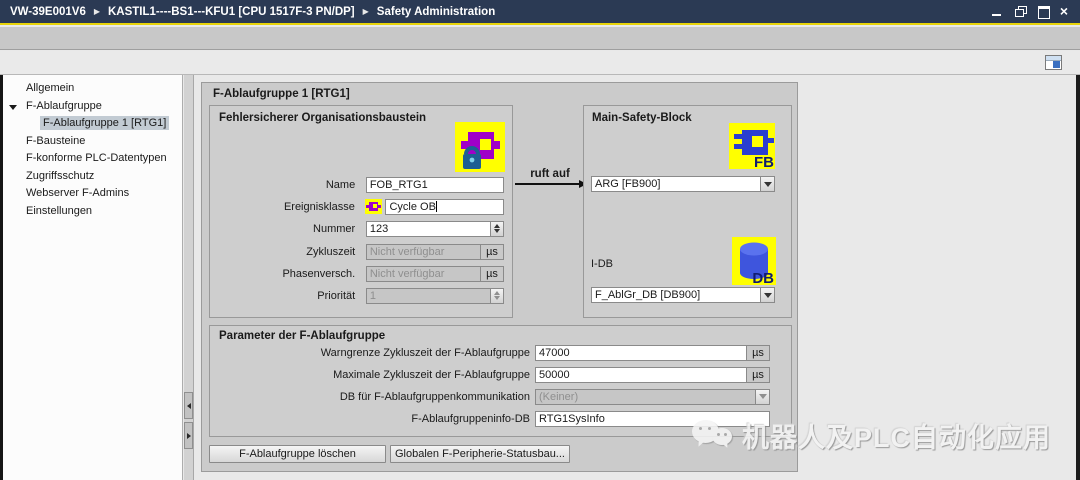 The width and height of the screenshot is (1080, 480). Describe the element at coordinates (652, 352) in the screenshot. I see `warngrenze-input: 47000 µs` at that location.